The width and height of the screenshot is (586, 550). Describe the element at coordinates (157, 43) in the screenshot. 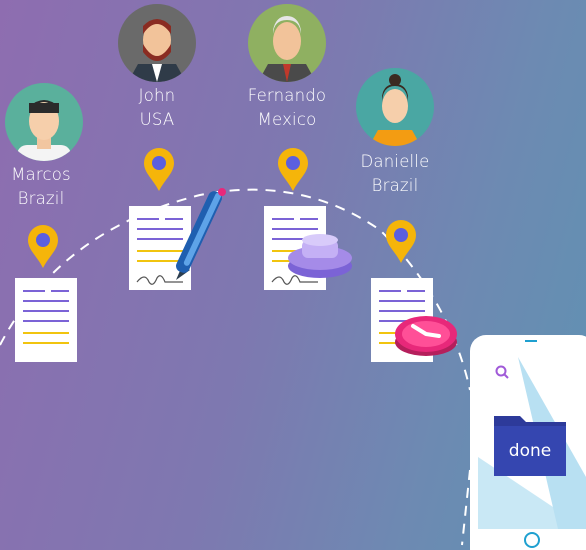

I see `avatar-john` at that location.